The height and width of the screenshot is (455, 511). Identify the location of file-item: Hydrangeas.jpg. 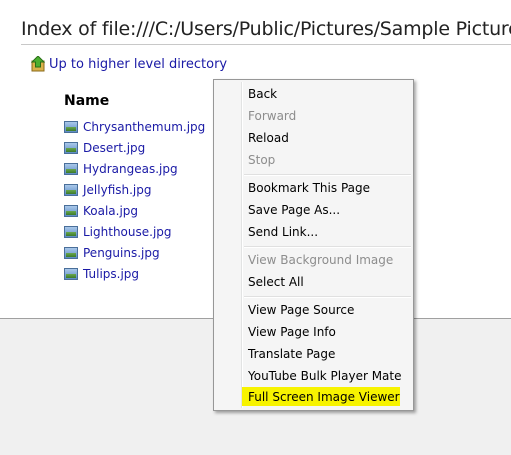
(134, 168).